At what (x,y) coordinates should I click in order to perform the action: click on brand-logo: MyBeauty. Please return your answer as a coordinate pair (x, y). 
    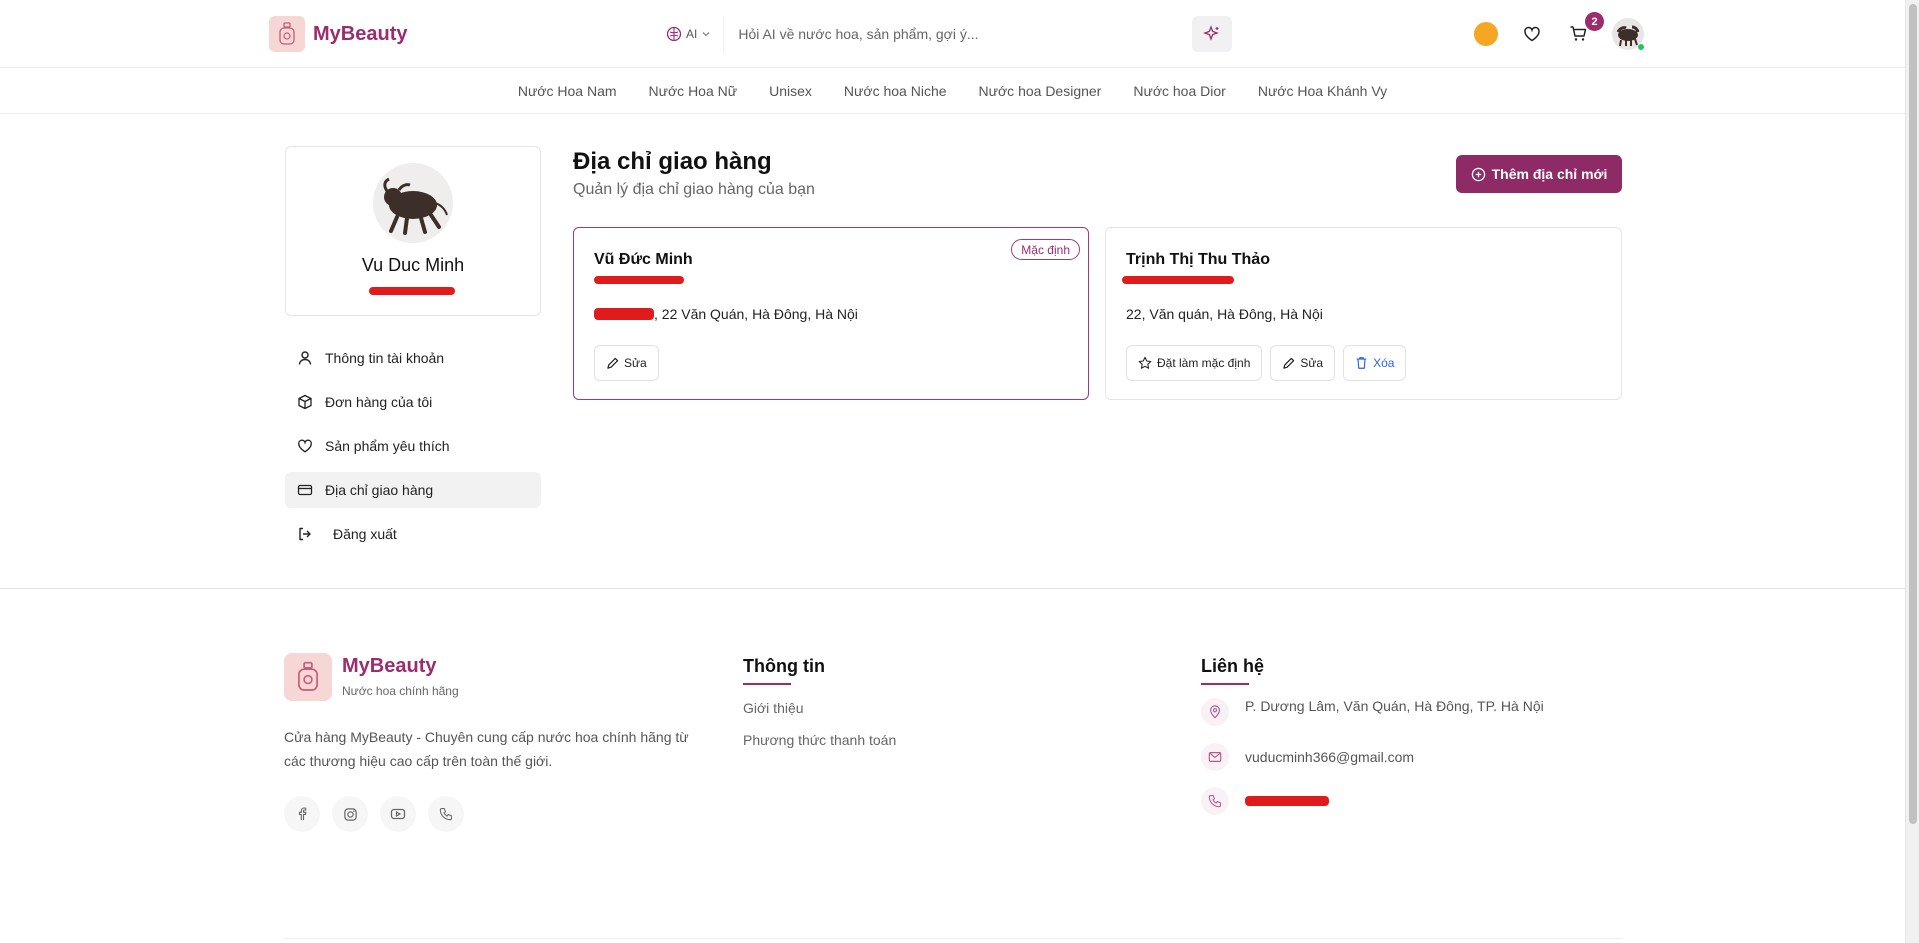
    Looking at the image, I should click on (338, 34).